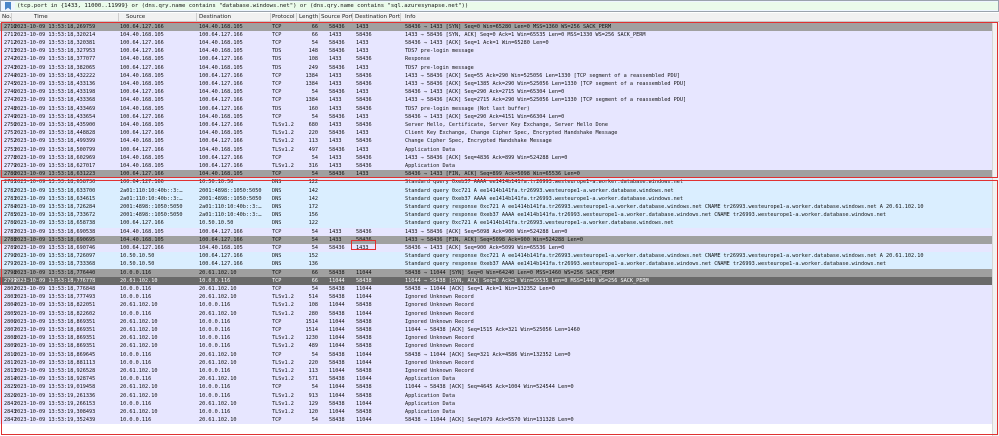  Describe the element at coordinates (377, 17) in the screenshot. I see `column-header-destination-port: Destination Port` at that location.